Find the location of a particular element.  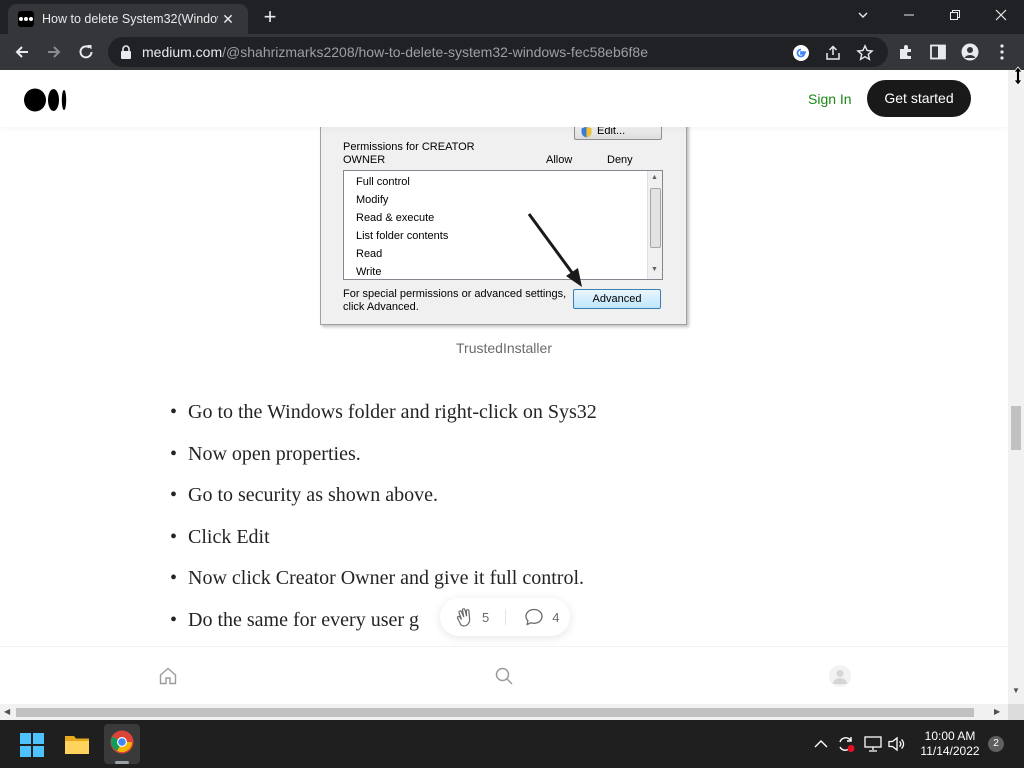

clap-count: 5 is located at coordinates (486, 617).